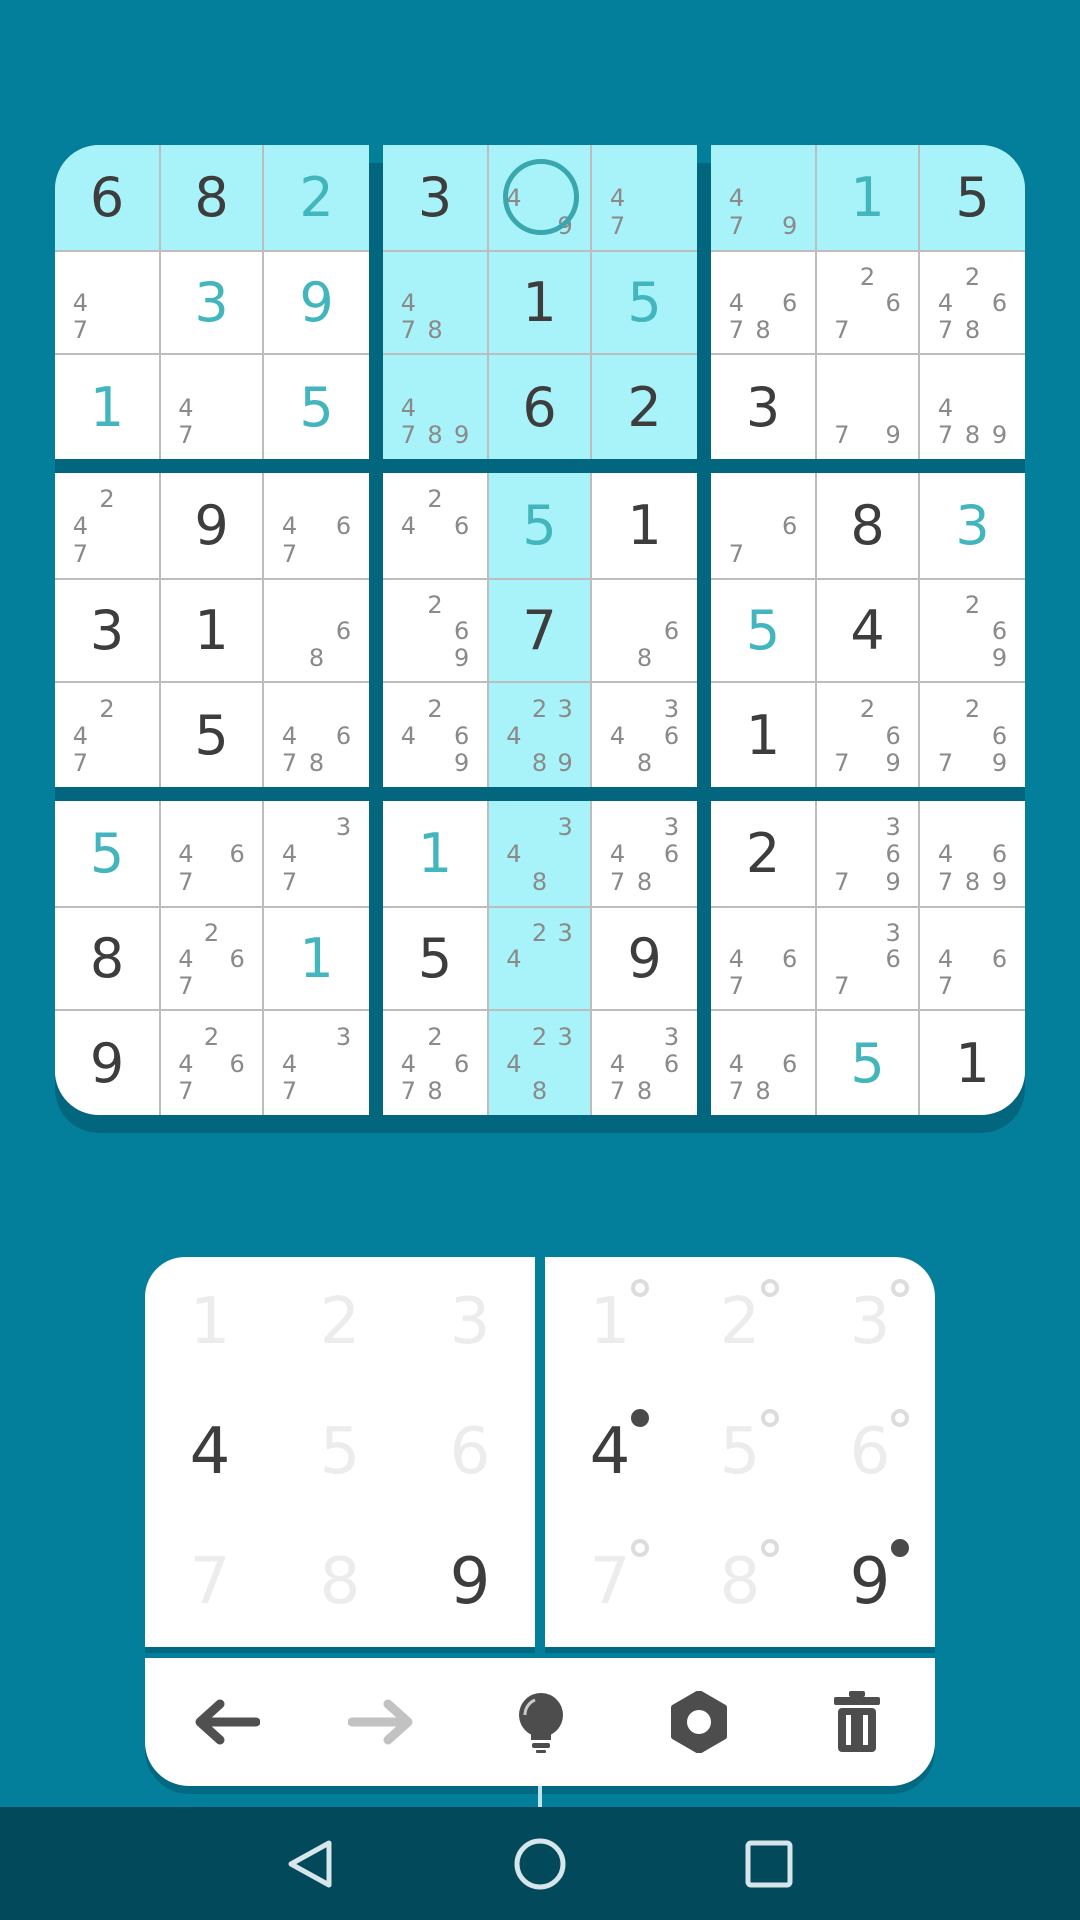 The image size is (1080, 1920). What do you see at coordinates (699, 1722) in the screenshot?
I see `settings-button` at bounding box center [699, 1722].